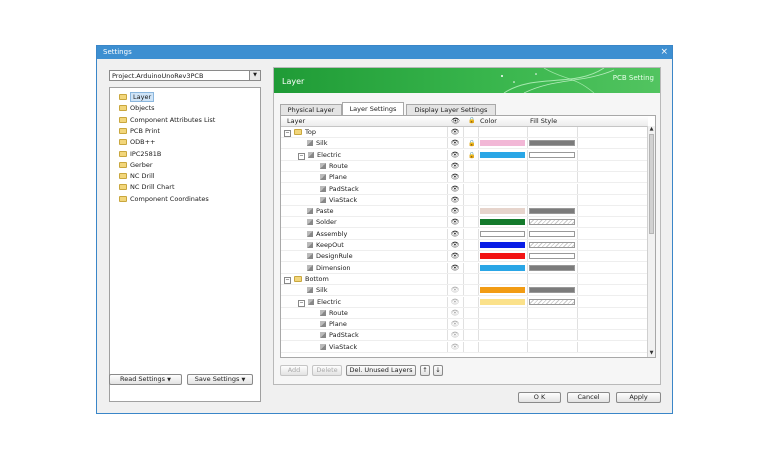 The height and width of the screenshot is (460, 768). I want to click on tab-layer-settings: Layer Settings, so click(373, 108).